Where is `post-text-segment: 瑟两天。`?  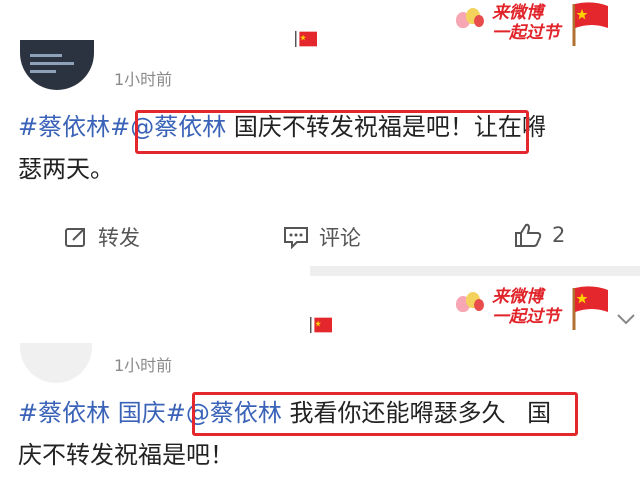
post-text-segment: 瑟两天。 is located at coordinates (66, 169).